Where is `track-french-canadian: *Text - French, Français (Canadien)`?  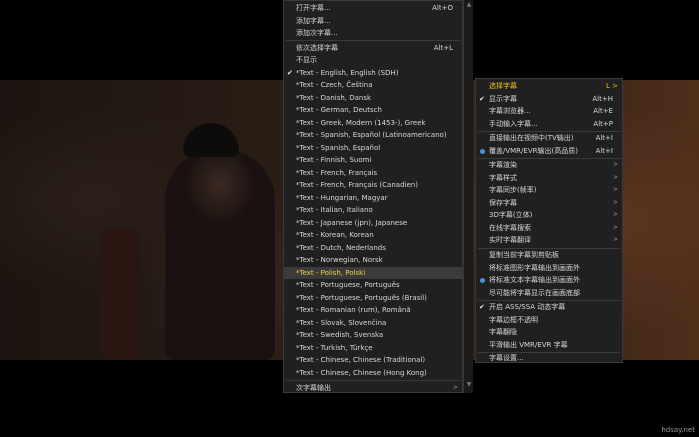 track-french-canadian: *Text - French, Français (Canadien) is located at coordinates (373, 185).